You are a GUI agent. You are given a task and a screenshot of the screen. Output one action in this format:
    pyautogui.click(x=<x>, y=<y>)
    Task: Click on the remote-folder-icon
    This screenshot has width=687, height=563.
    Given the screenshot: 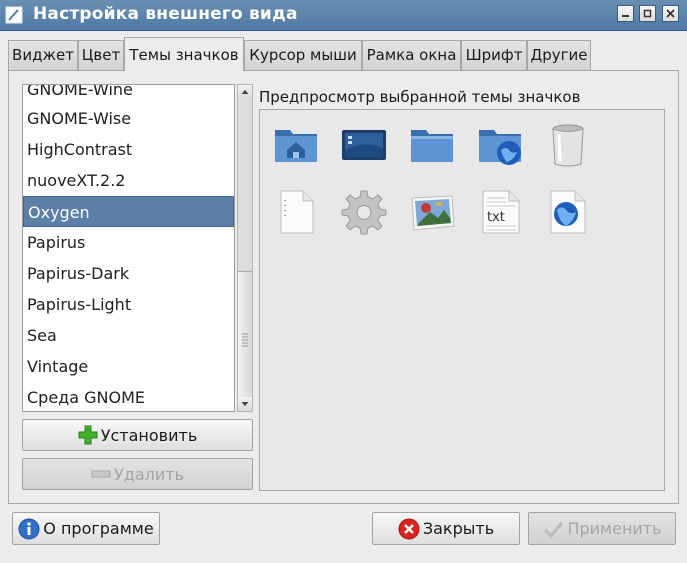 What is the action you would take?
    pyautogui.click(x=500, y=147)
    